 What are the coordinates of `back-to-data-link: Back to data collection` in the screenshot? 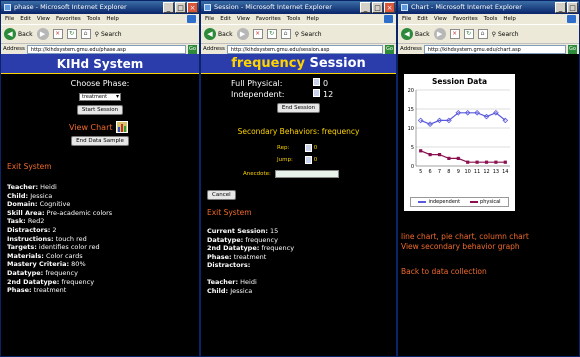 It's located at (465, 272).